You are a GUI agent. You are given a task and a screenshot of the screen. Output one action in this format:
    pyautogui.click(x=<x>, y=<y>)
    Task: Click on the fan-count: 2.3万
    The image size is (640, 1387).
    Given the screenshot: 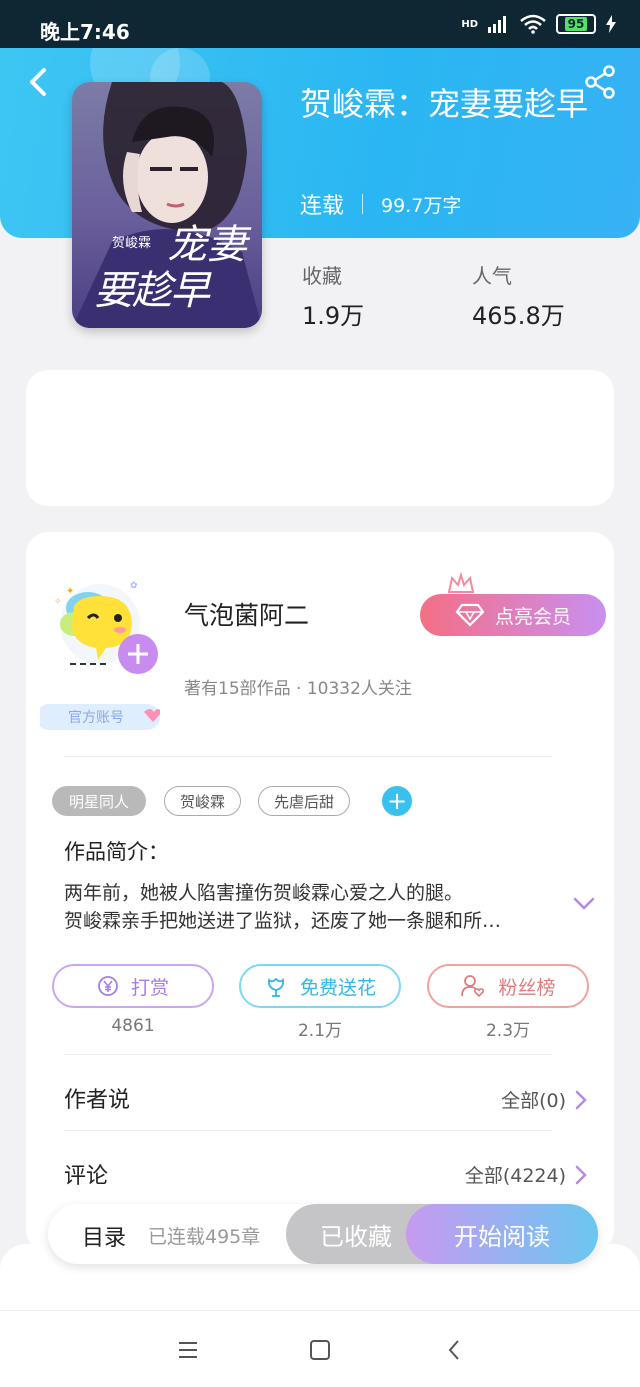 What is the action you would take?
    pyautogui.click(x=508, y=1031)
    